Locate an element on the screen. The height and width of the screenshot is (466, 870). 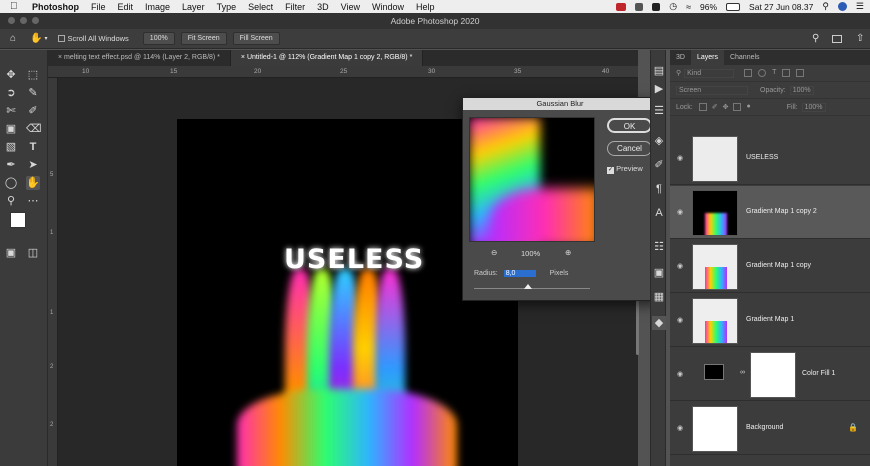
properties-icon: ☰ is located at coordinates (659, 111).